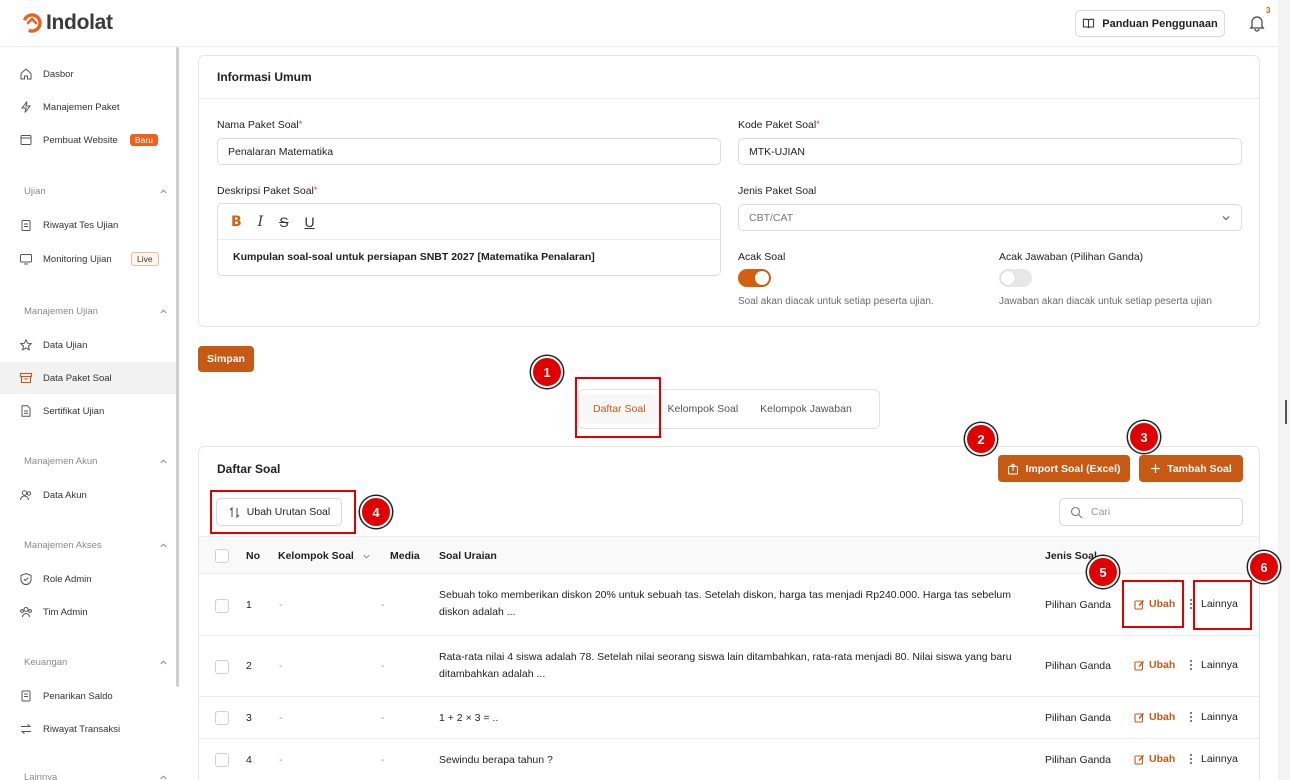 This screenshot has width=1290, height=780. I want to click on notification-bell-icon, so click(1257, 23).